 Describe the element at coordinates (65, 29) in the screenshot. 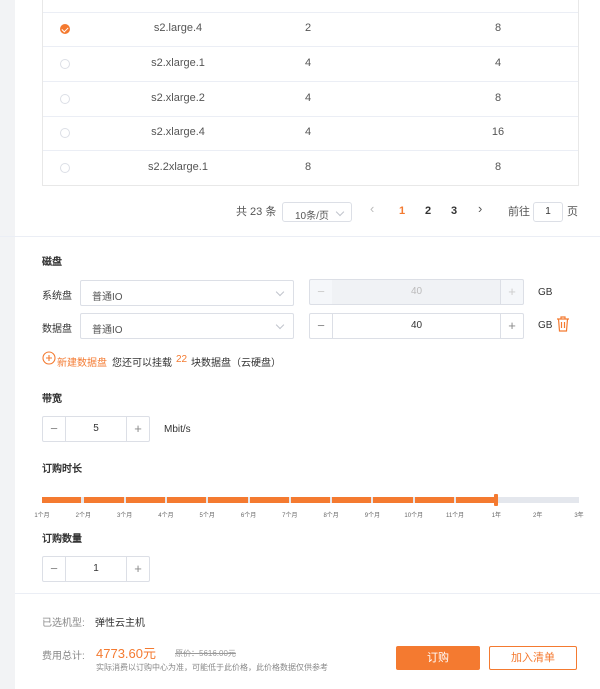

I see `radio-button-selected` at that location.